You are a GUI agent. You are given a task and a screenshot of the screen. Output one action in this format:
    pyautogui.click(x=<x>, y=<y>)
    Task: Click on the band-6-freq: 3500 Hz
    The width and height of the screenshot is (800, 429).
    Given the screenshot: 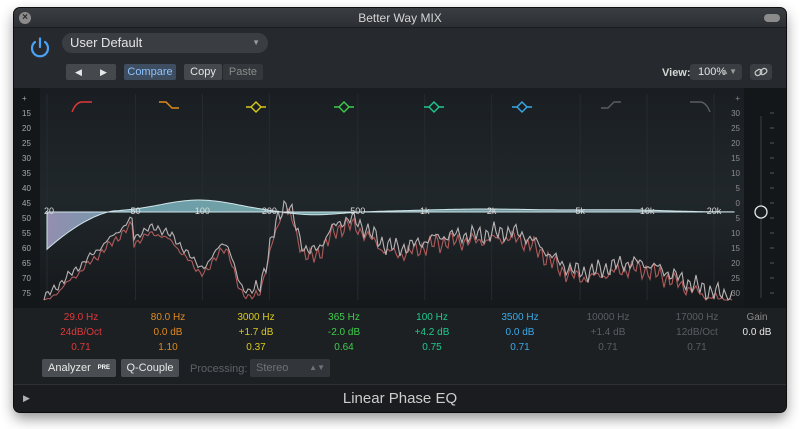 What is the action you would take?
    pyautogui.click(x=520, y=317)
    